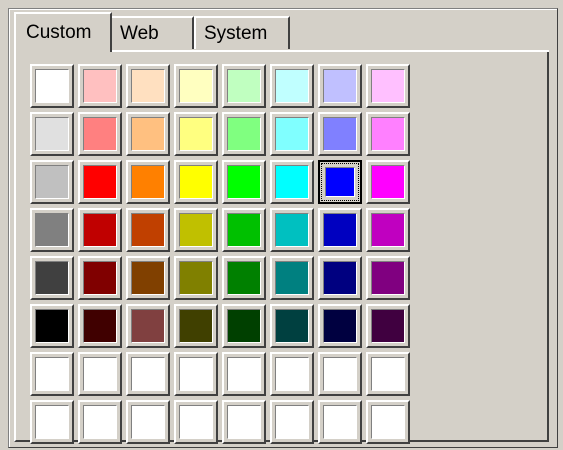  I want to click on tab-custom: Custom, so click(63, 32).